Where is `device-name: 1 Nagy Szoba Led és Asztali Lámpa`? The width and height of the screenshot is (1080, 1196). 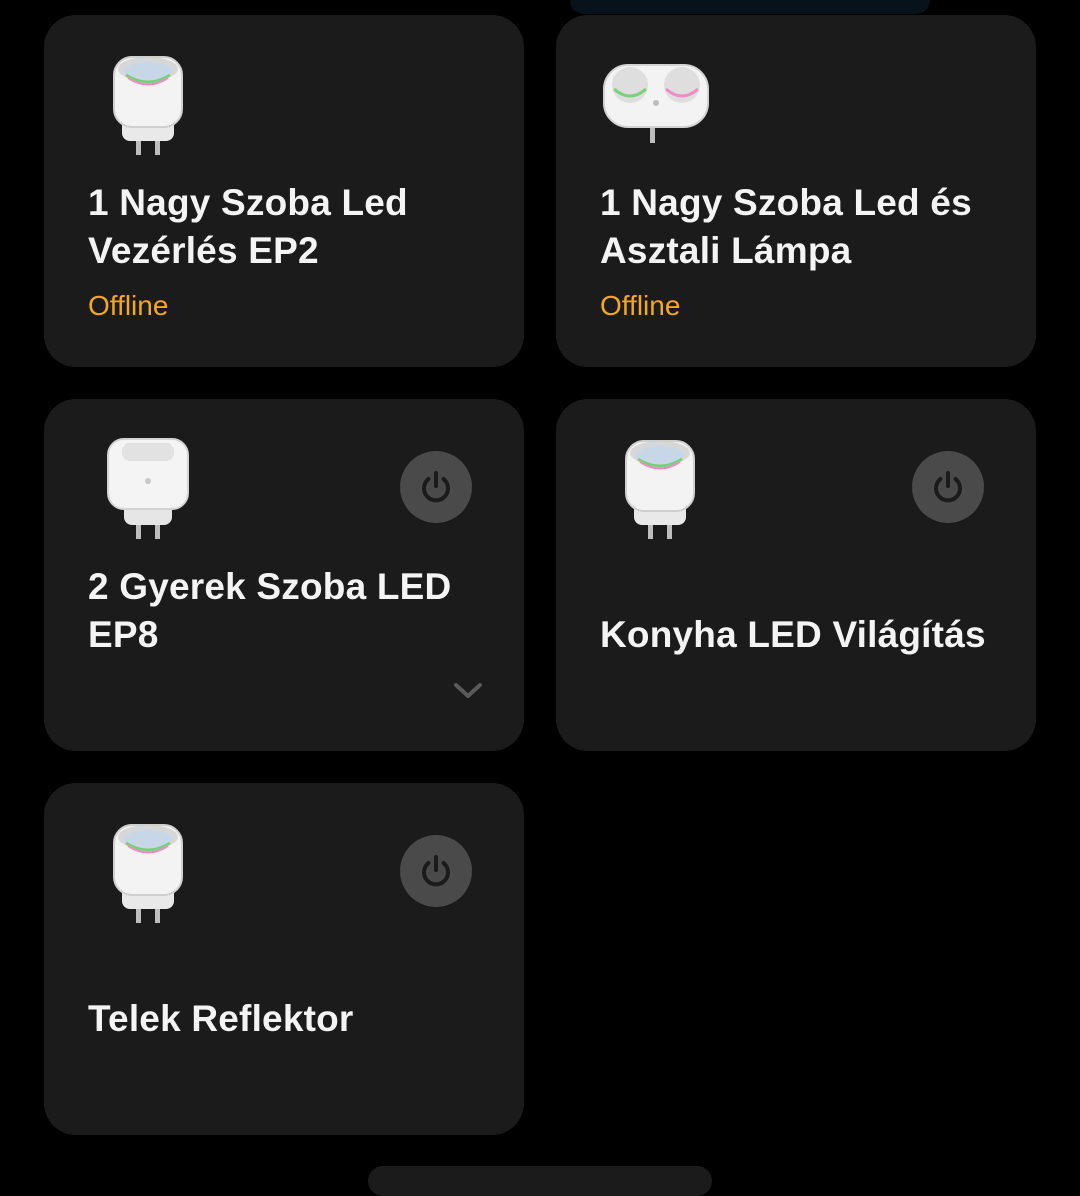 device-name: 1 Nagy Szoba Led és Asztali Lámpa is located at coordinates (786, 226).